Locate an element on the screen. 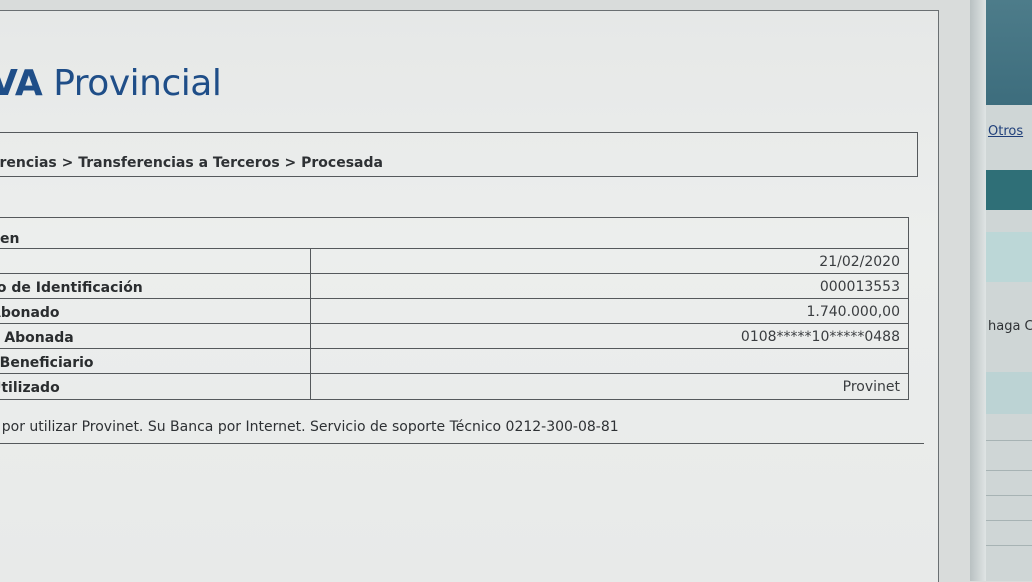 The height and width of the screenshot is (582, 1032). table-row: ro de Identificación 000013553 is located at coordinates (454, 286).